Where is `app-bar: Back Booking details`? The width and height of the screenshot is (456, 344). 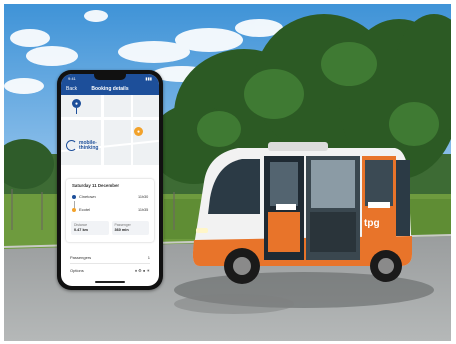
app-bar: Back Booking details is located at coordinates (110, 89).